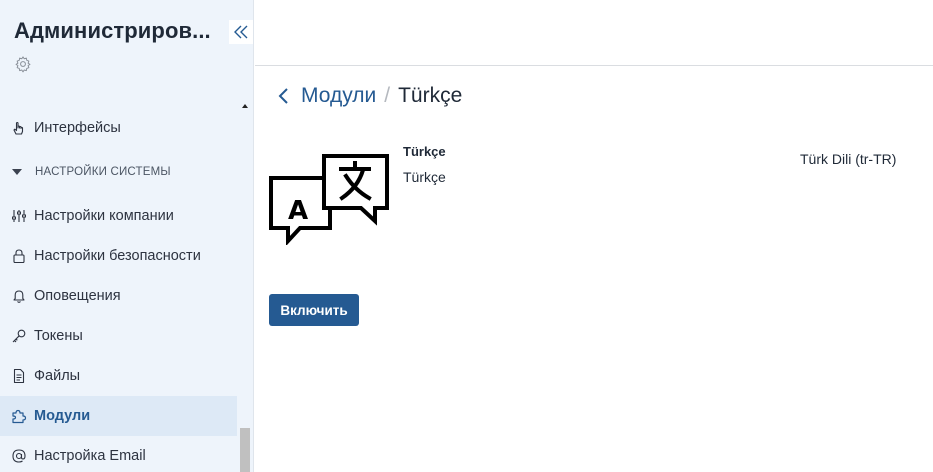  I want to click on sidebar-item-notifications: Оповещения, so click(118, 296).